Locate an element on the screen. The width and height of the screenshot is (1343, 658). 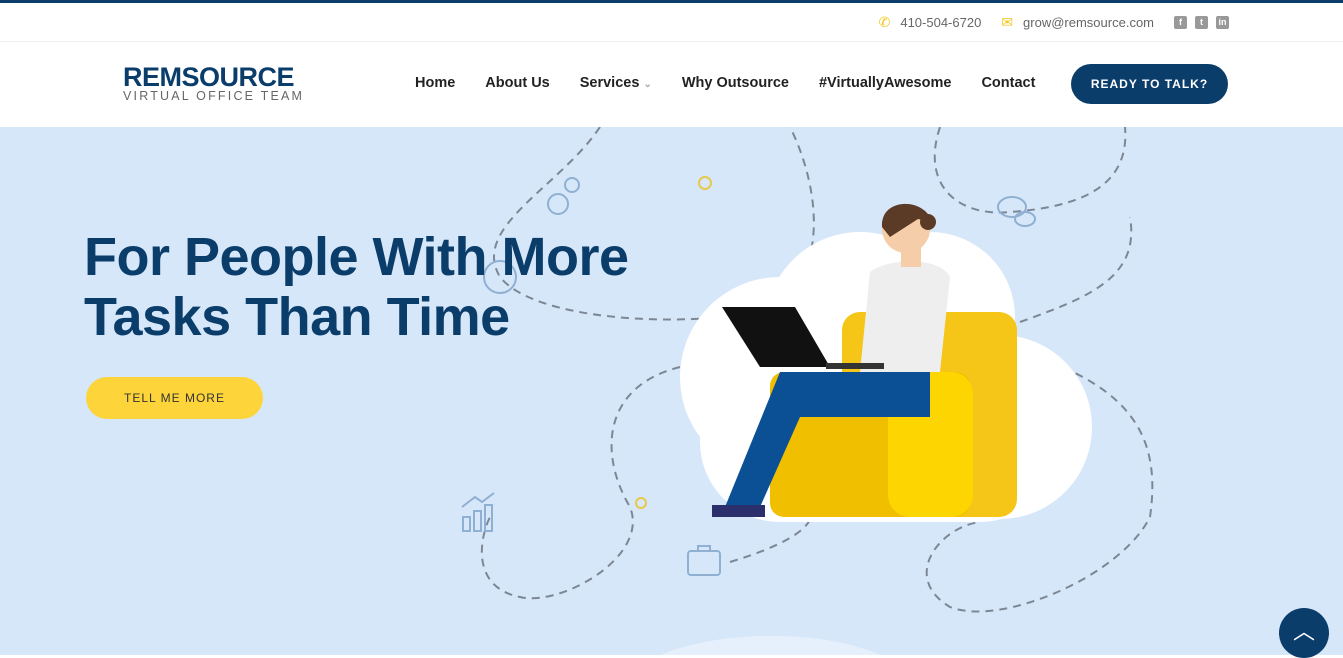
tell-me-more-button: TELL ME MORE is located at coordinates (174, 398).